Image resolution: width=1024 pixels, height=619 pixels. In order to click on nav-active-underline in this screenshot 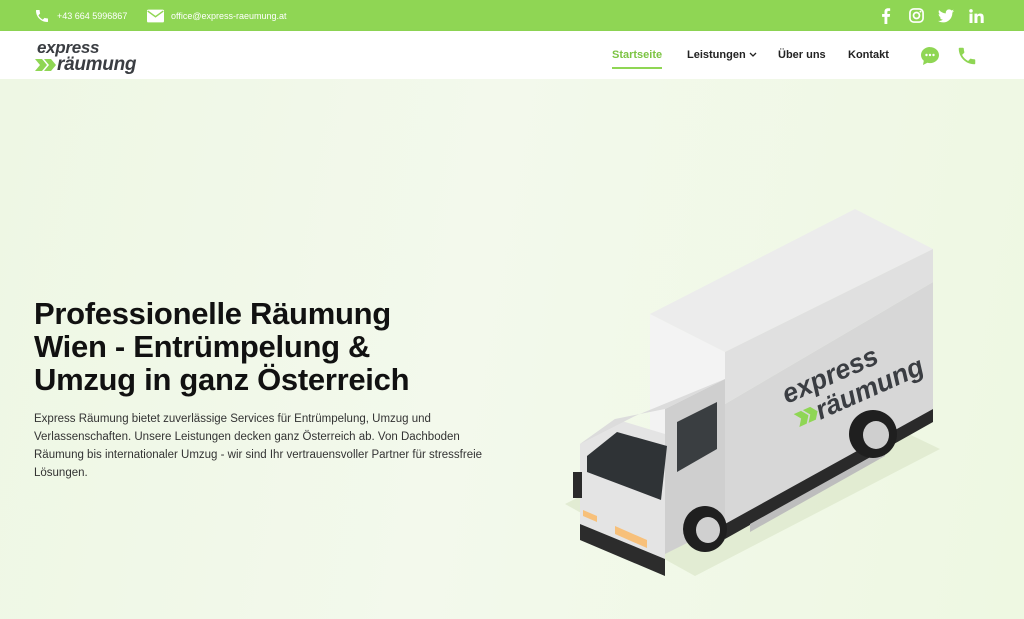, I will do `click(637, 68)`.